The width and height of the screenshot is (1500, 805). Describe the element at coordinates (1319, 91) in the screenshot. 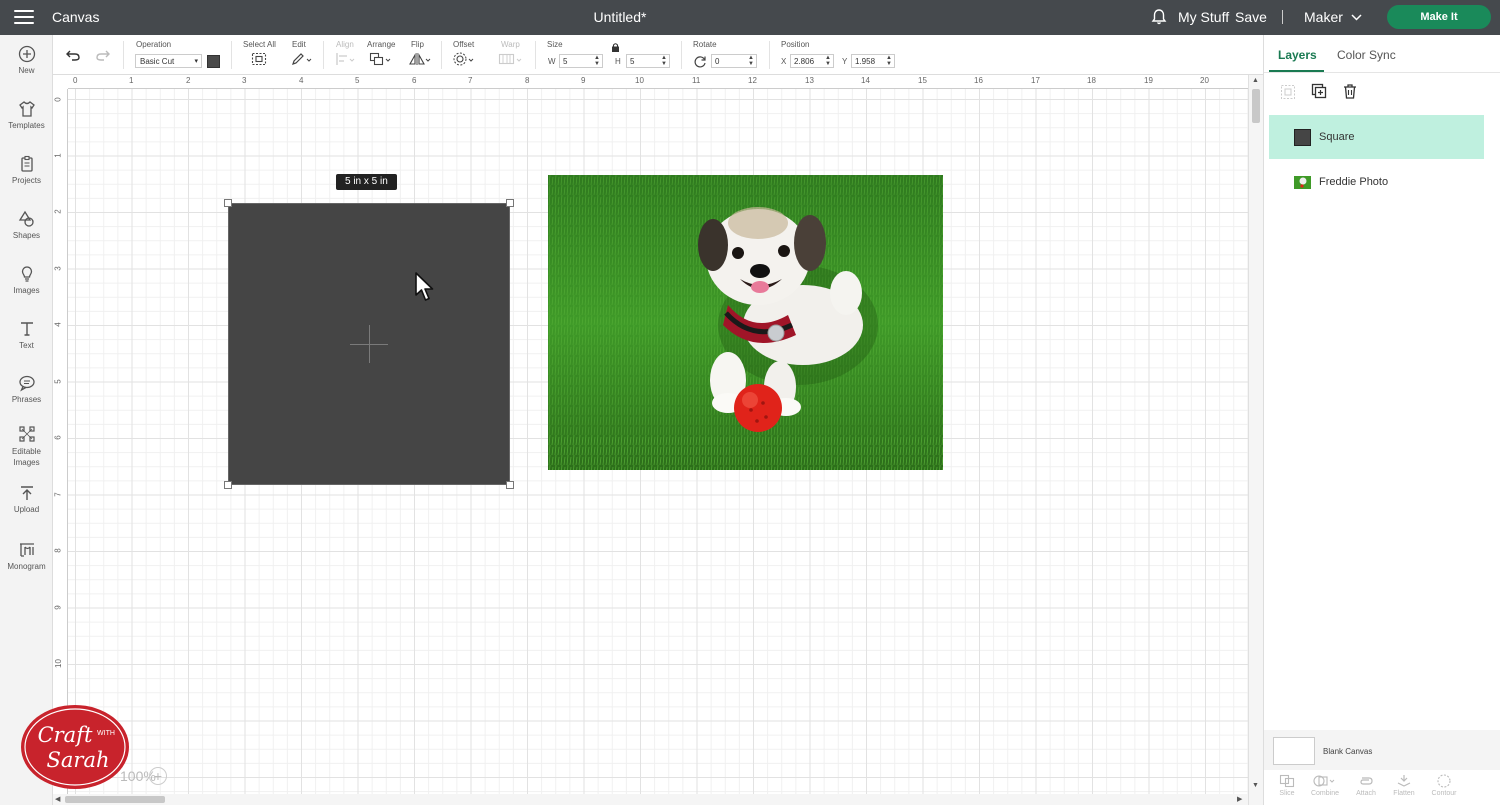

I see `duplicate-icon` at that location.